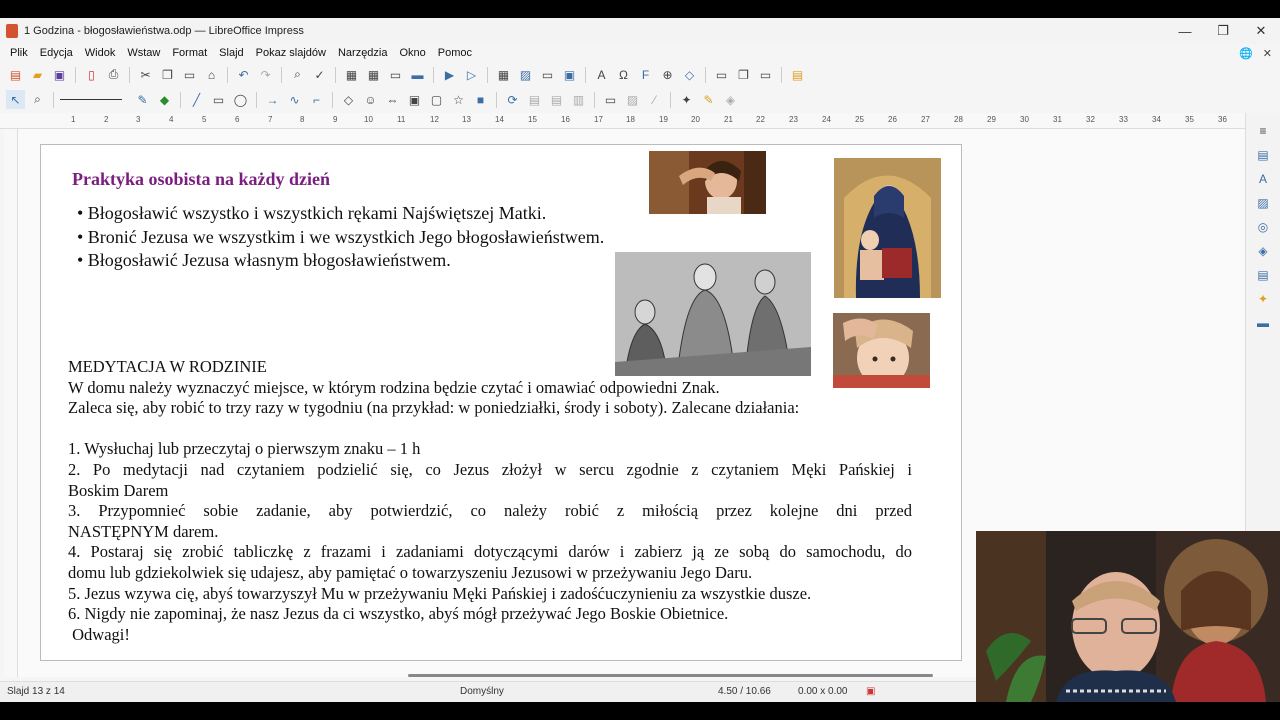 The height and width of the screenshot is (720, 1280). What do you see at coordinates (201, 179) in the screenshot?
I see `slide-title: Praktyka osobista na każdy dzień` at bounding box center [201, 179].